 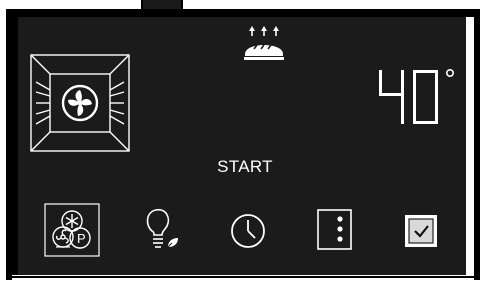 I want to click on confirm-checkbox, so click(x=421, y=230).